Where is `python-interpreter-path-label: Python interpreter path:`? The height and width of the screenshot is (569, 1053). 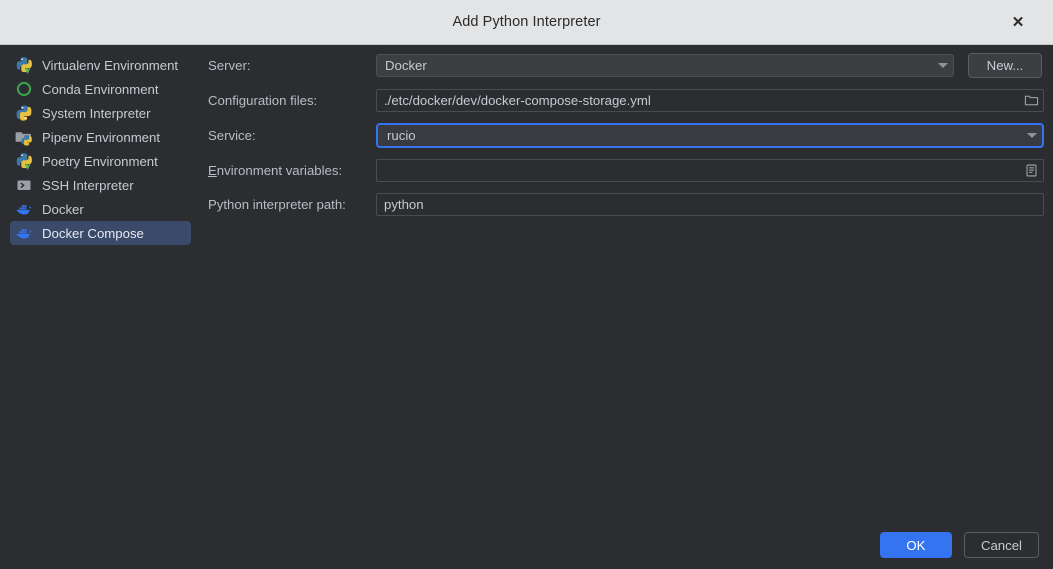
python-interpreter-path-label: Python interpreter path: is located at coordinates (277, 204).